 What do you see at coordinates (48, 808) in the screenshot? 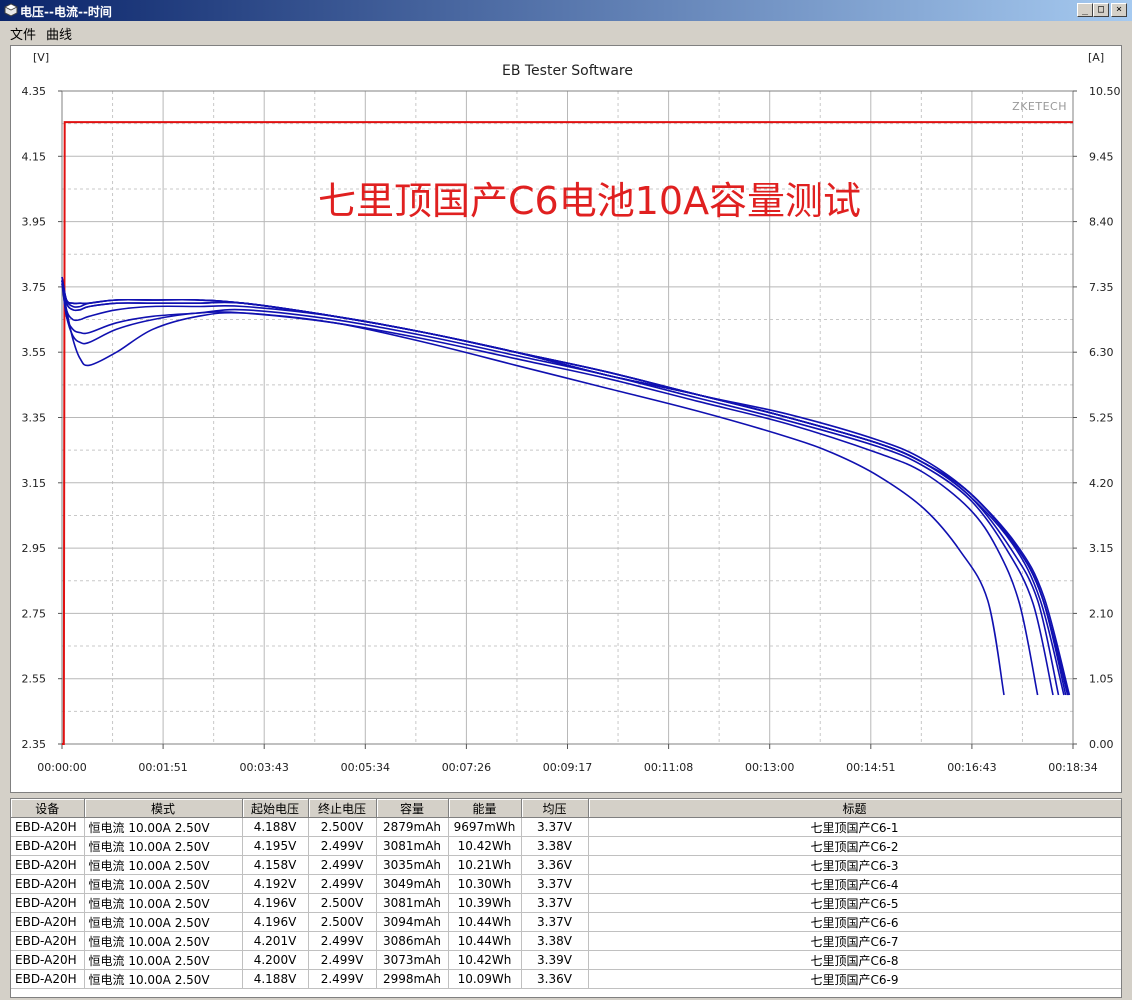
I see `col-device: 设备` at bounding box center [48, 808].